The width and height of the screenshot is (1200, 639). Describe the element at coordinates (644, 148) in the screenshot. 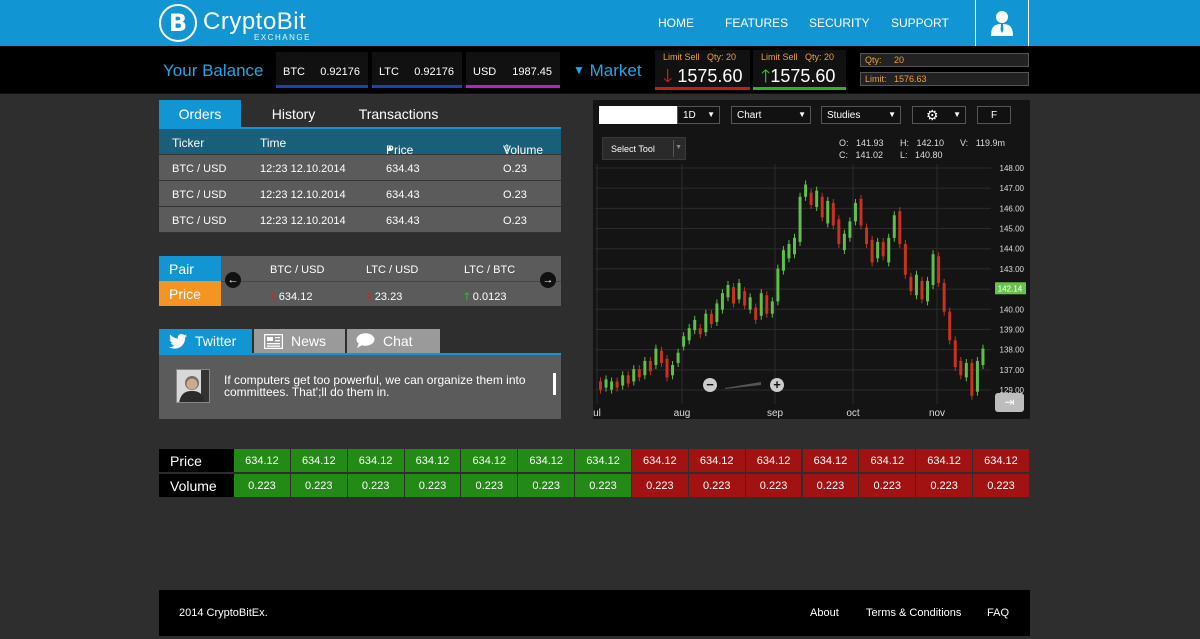

I see `select-tool-dropdown: Select Tool ▼` at that location.